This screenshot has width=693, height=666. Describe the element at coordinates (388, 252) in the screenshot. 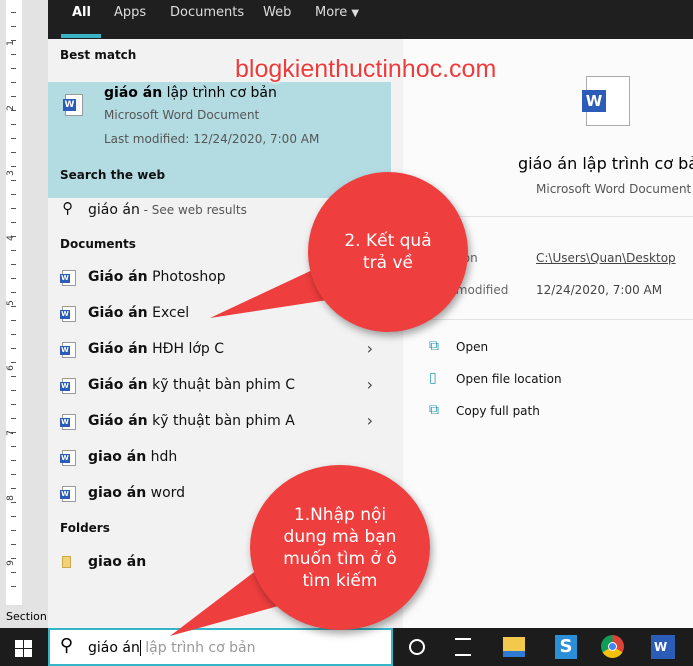

I see `callout-result: 2. Kết quả trả về` at that location.